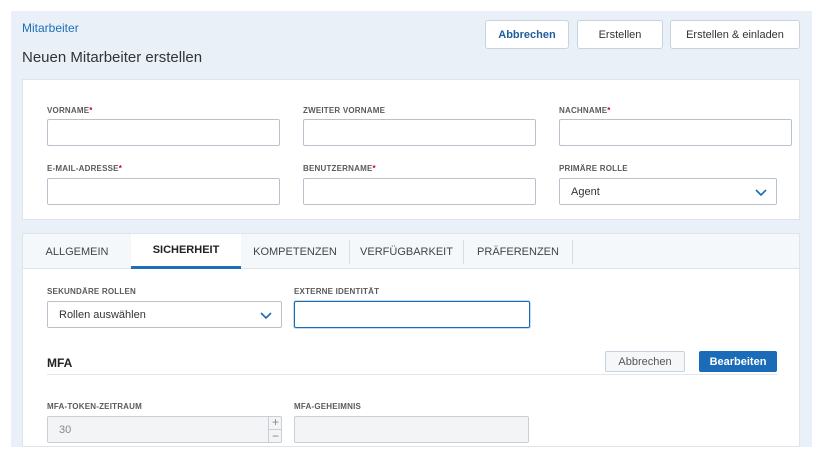 The image size is (816, 458). Describe the element at coordinates (419, 191) in the screenshot. I see `username-input` at that location.